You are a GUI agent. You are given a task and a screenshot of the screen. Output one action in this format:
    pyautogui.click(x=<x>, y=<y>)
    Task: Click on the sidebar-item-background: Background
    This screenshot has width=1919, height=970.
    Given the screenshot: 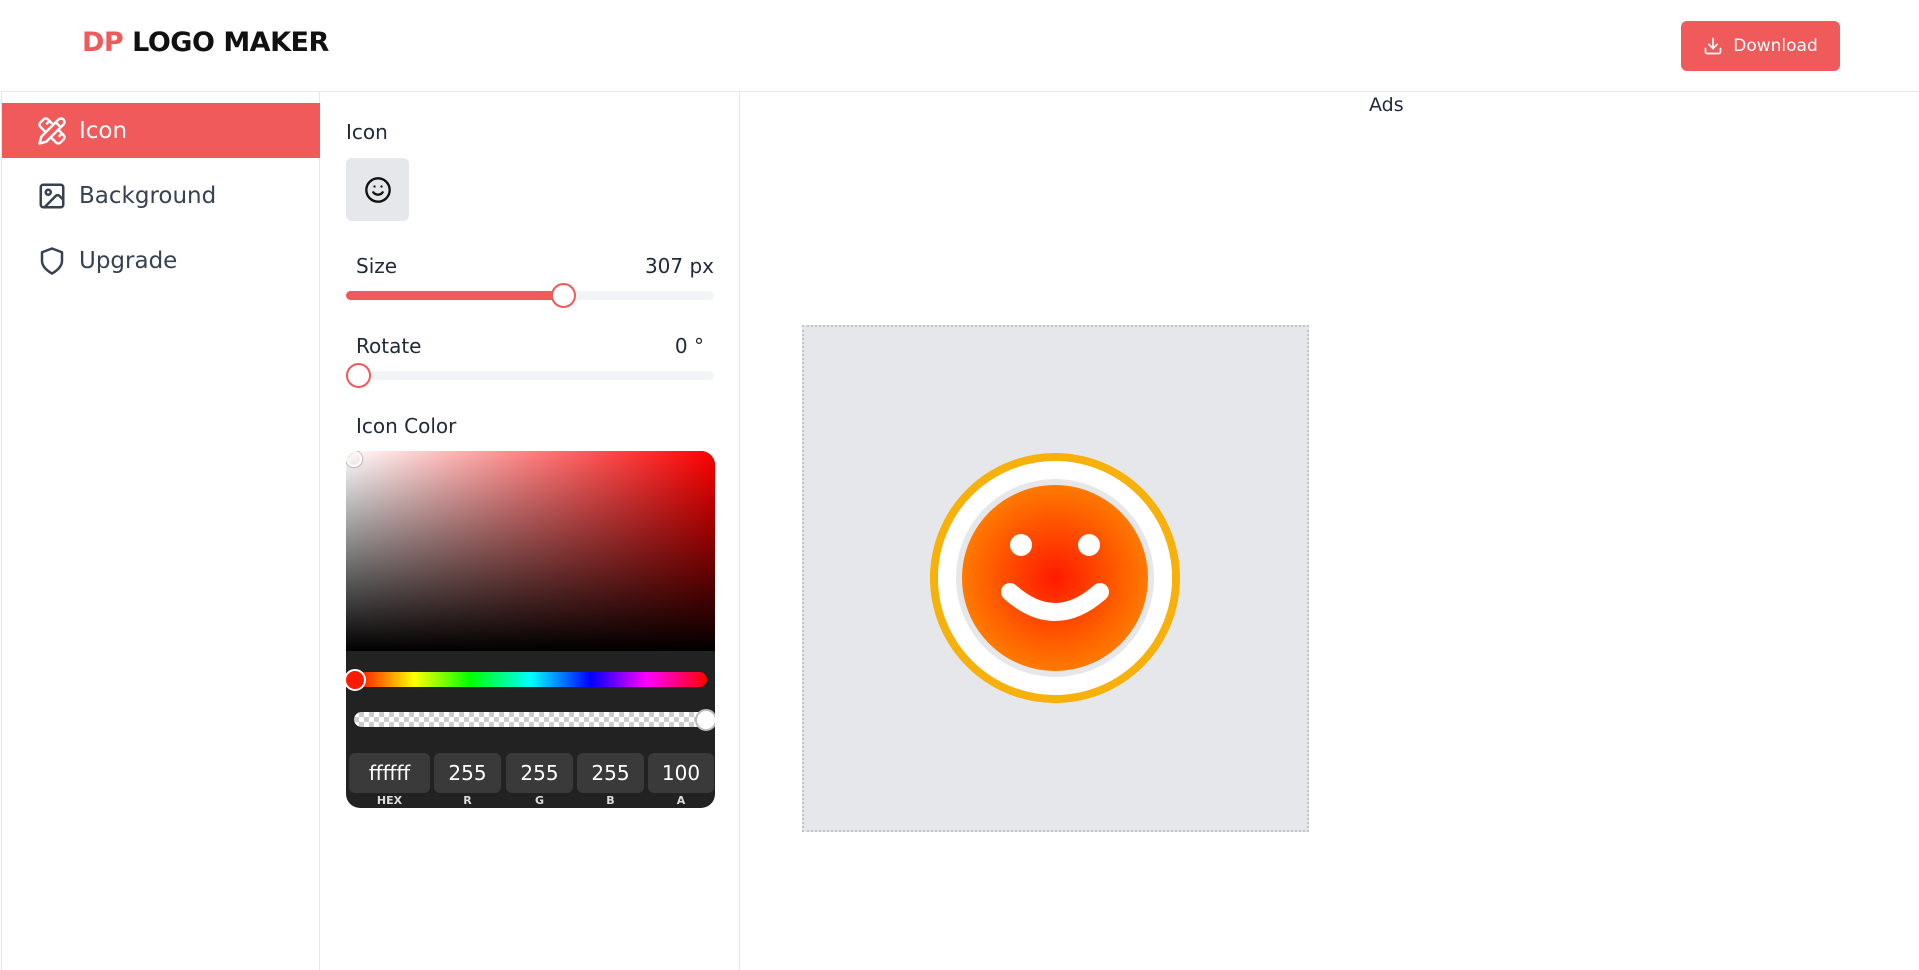 What is the action you would take?
    pyautogui.click(x=161, y=195)
    